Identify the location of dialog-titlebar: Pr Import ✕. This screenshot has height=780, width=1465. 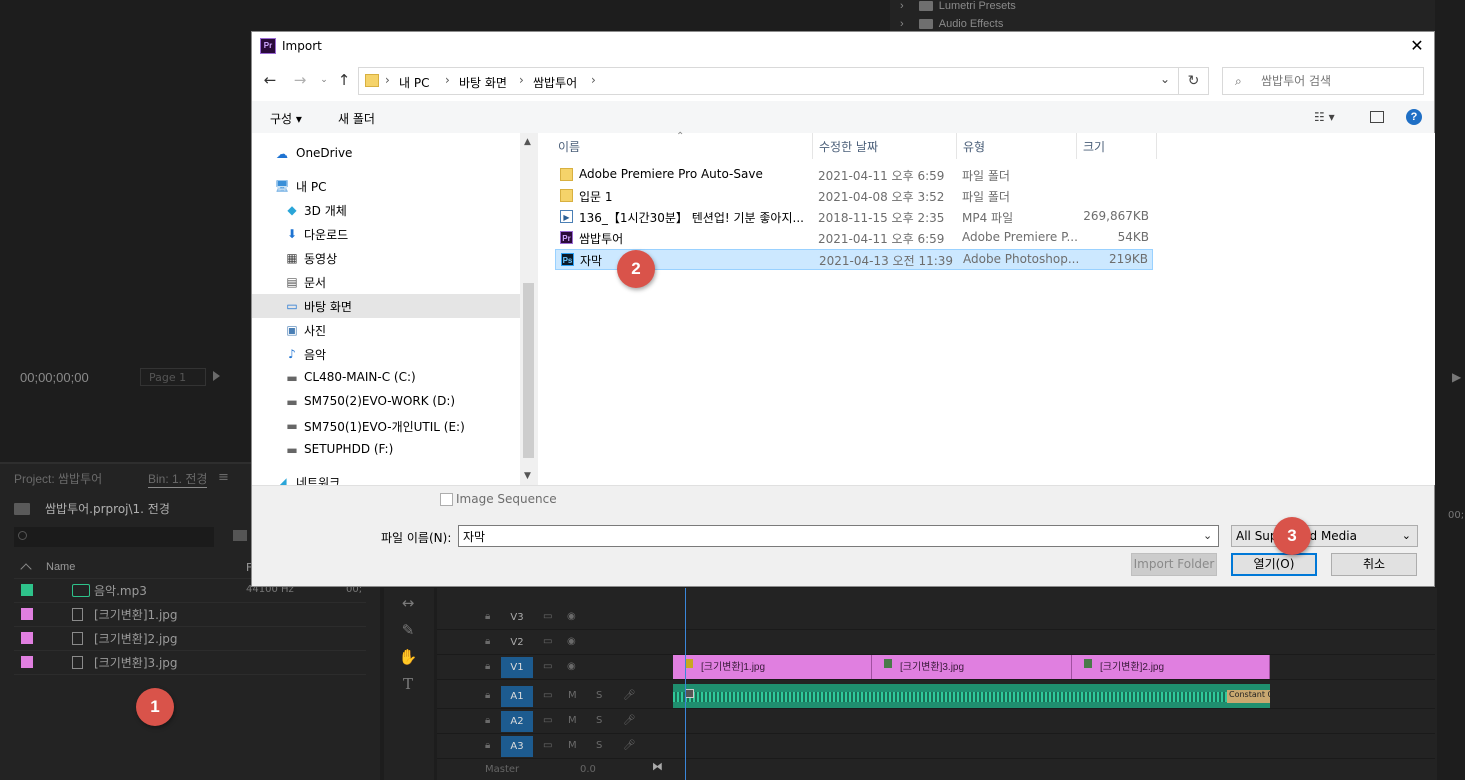
(843, 46).